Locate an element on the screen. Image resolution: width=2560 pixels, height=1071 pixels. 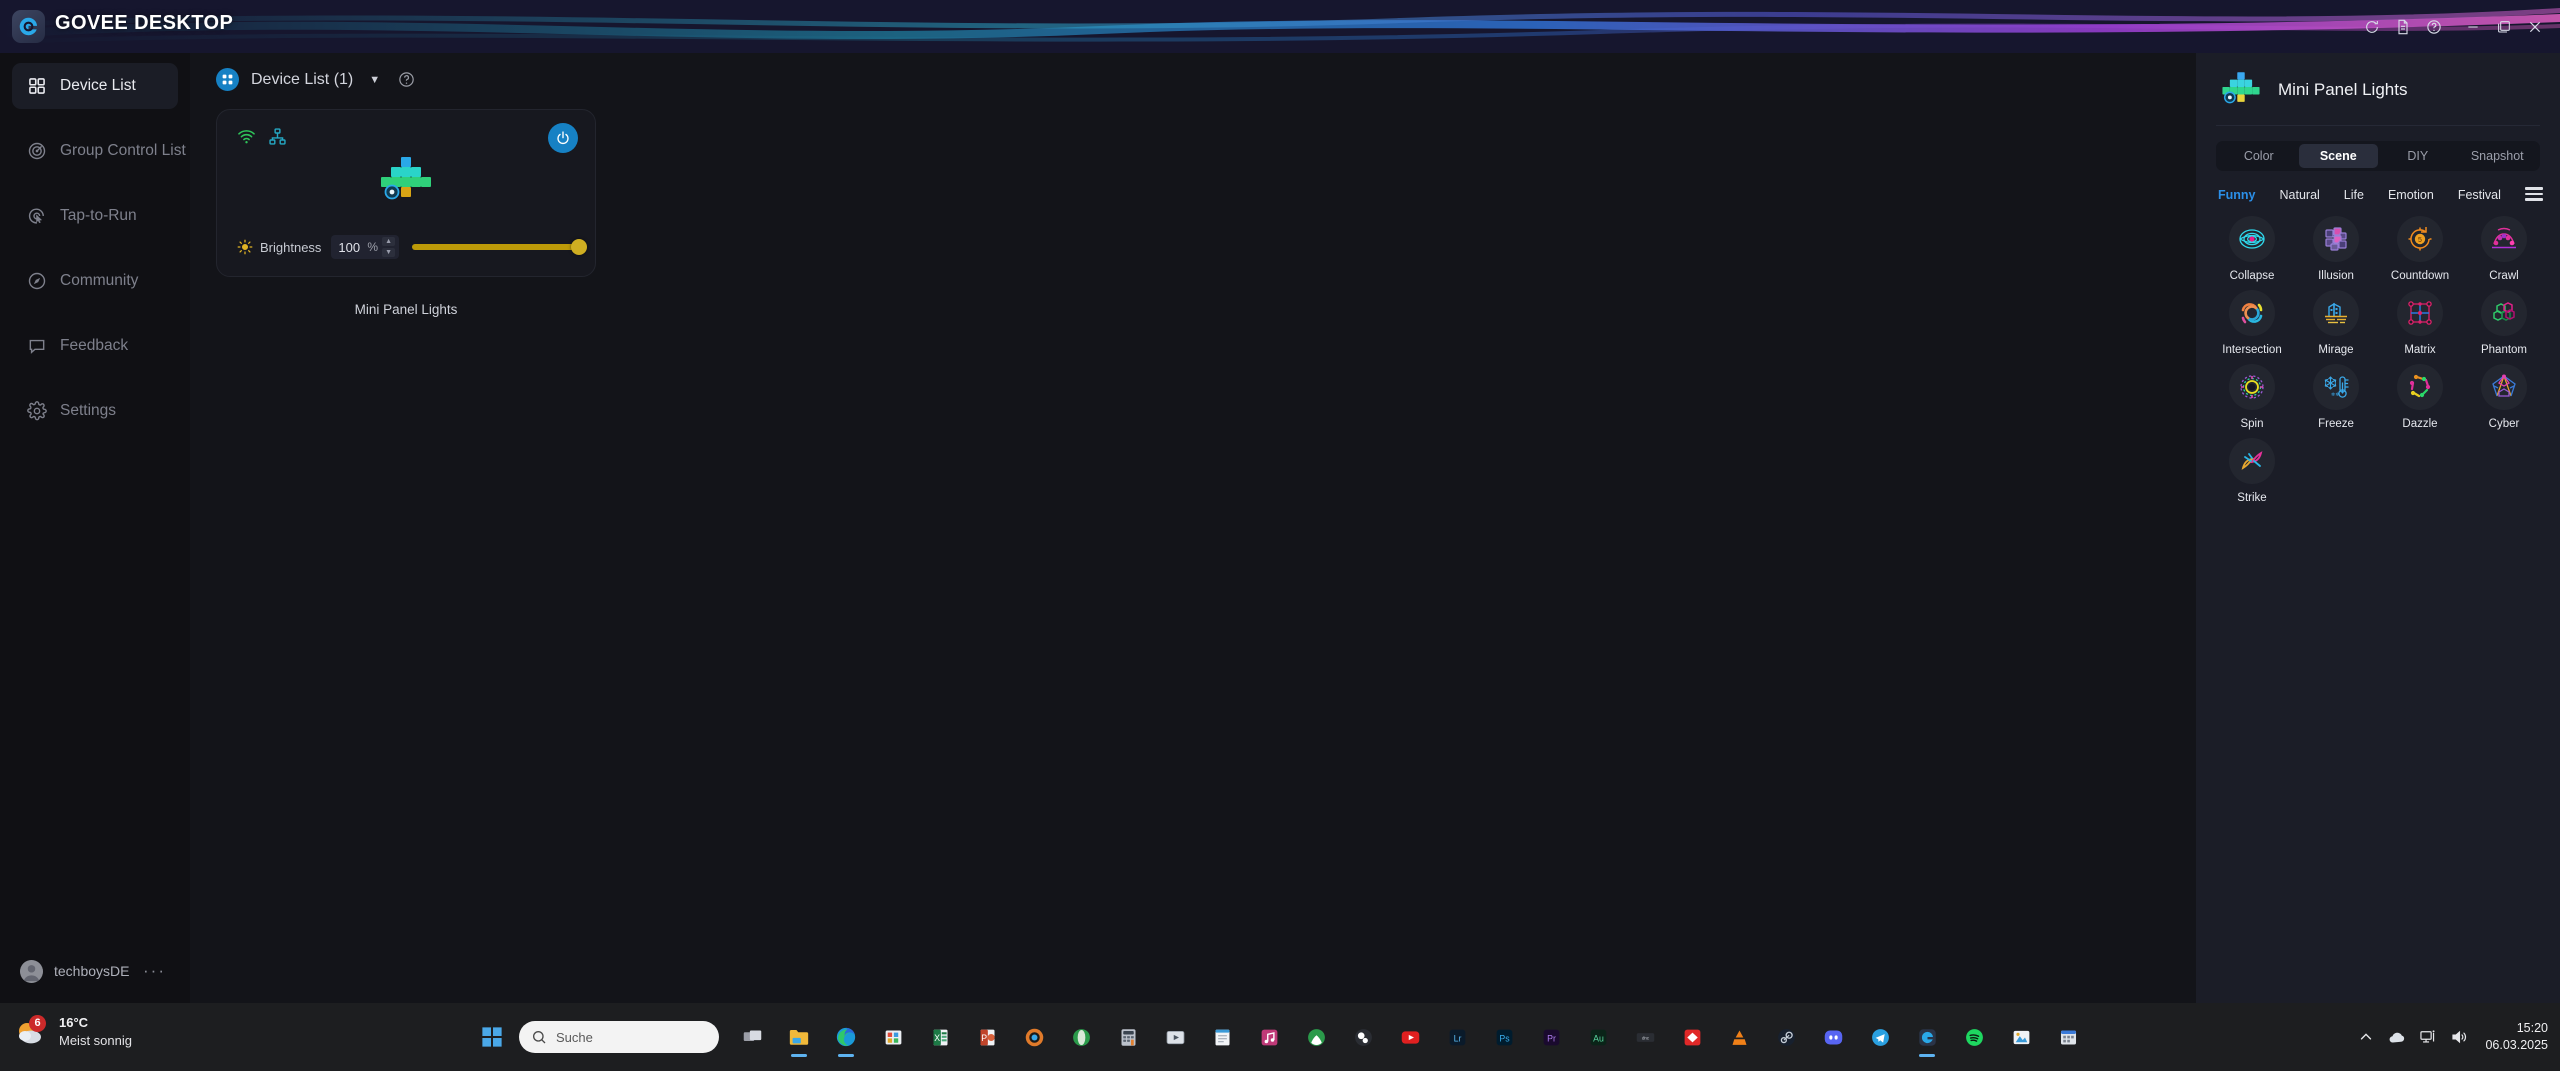
maximize-icon is located at coordinates (2503, 27).